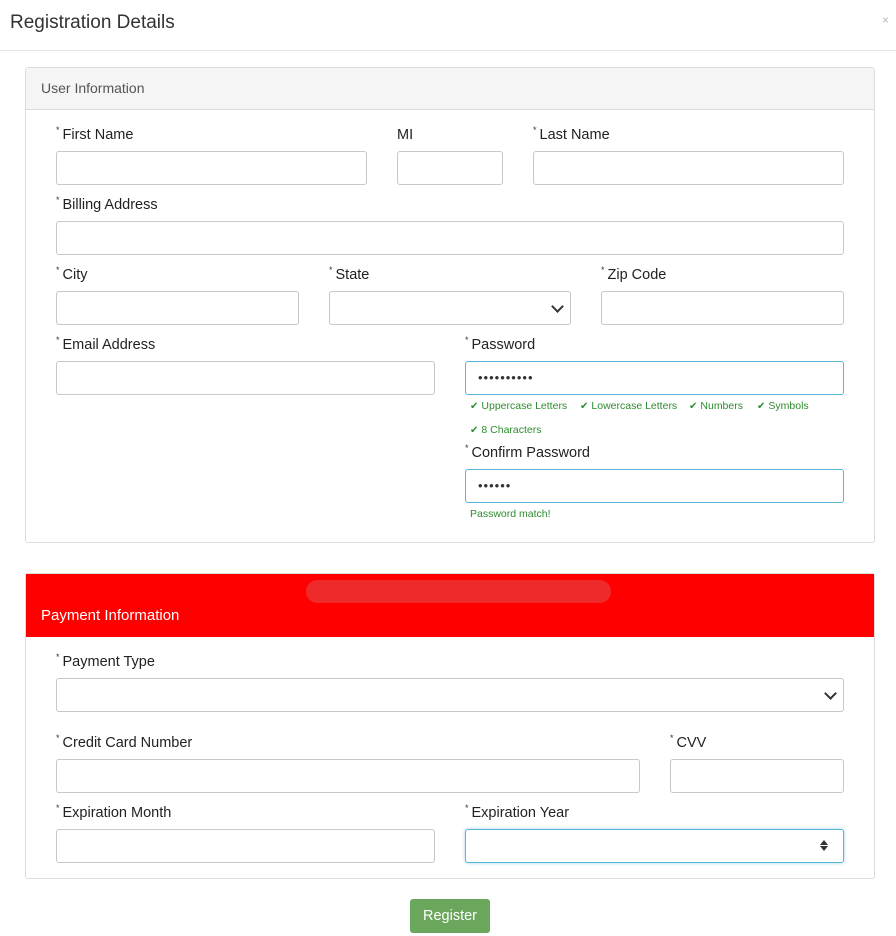 This screenshot has width=896, height=936. I want to click on password-match-message: Password match!, so click(510, 514).